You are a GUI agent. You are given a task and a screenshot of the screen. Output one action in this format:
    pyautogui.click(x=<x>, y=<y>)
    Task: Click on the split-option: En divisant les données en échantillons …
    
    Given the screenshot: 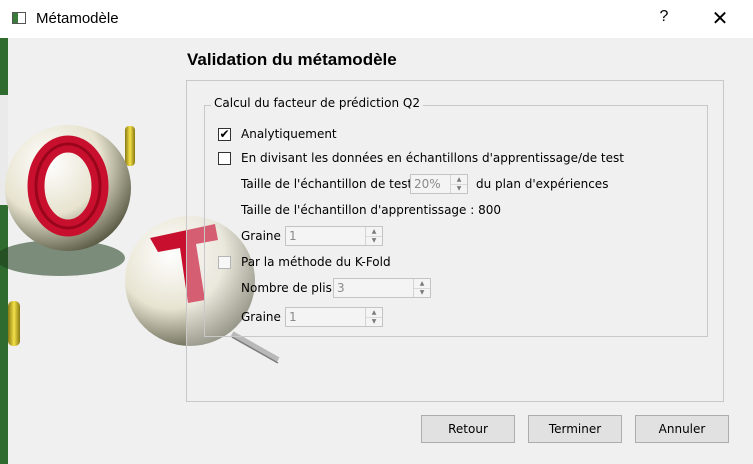 What is the action you would take?
    pyautogui.click(x=421, y=158)
    